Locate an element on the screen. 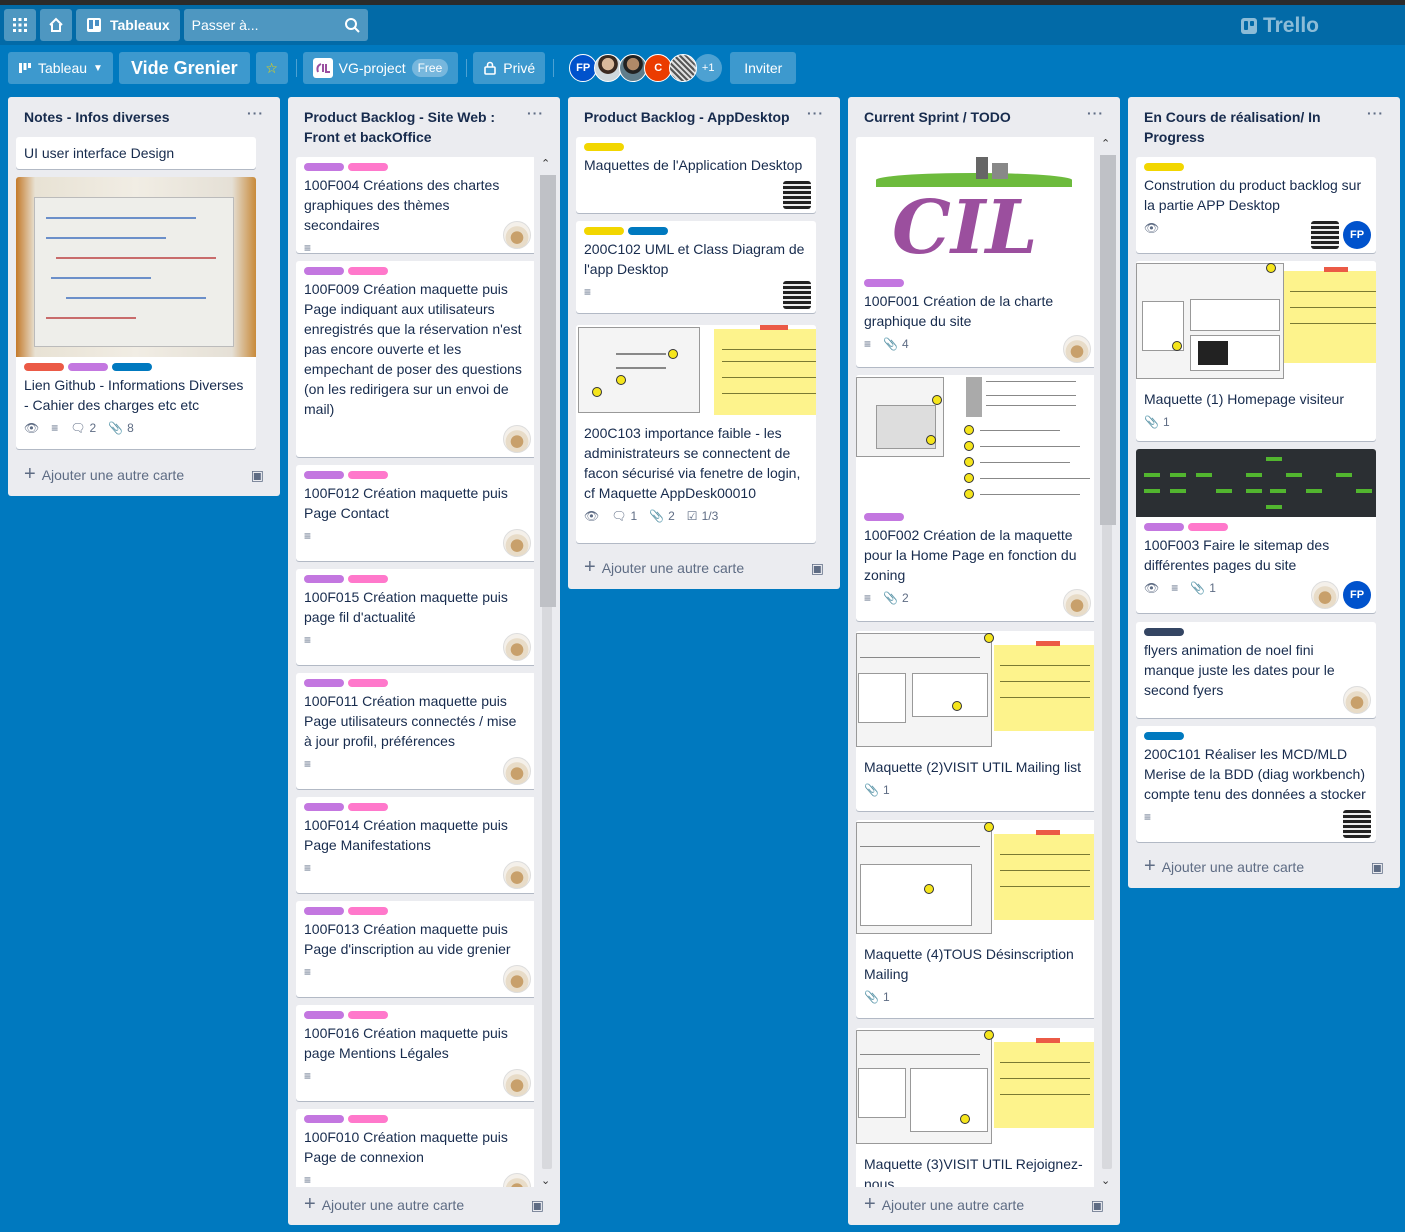 The height and width of the screenshot is (1232, 1405). invite-button: Inviter is located at coordinates (763, 68).